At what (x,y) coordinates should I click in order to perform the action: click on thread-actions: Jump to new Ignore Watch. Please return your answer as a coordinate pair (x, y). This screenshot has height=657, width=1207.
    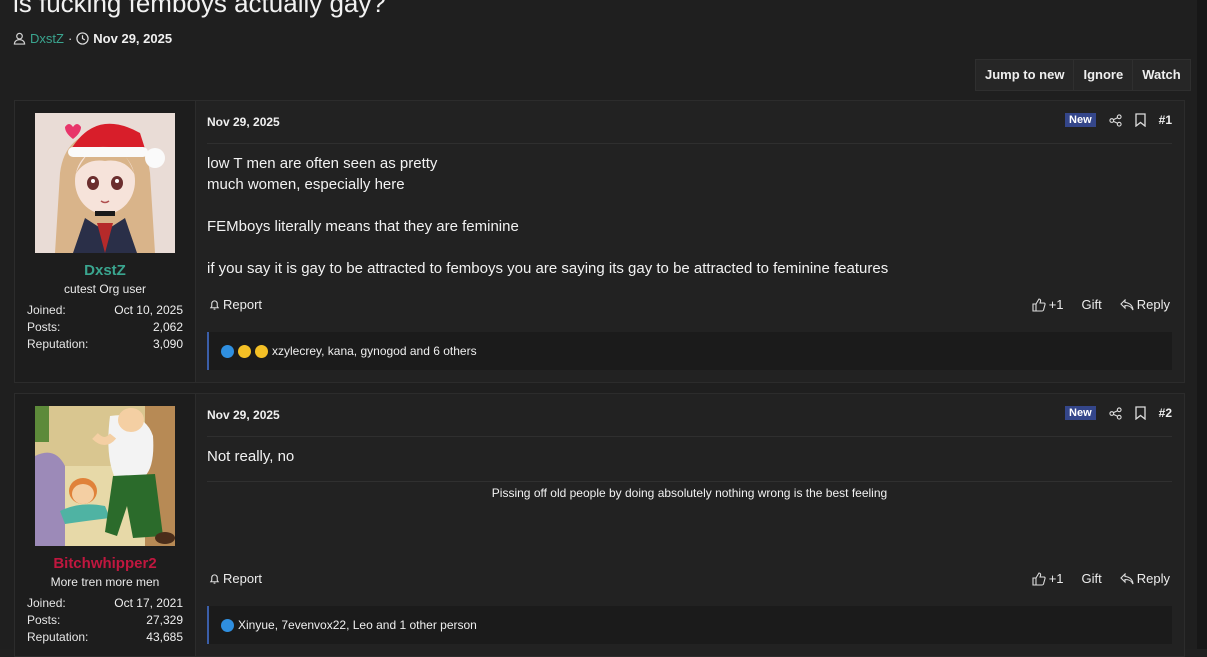
    Looking at the image, I should click on (1083, 75).